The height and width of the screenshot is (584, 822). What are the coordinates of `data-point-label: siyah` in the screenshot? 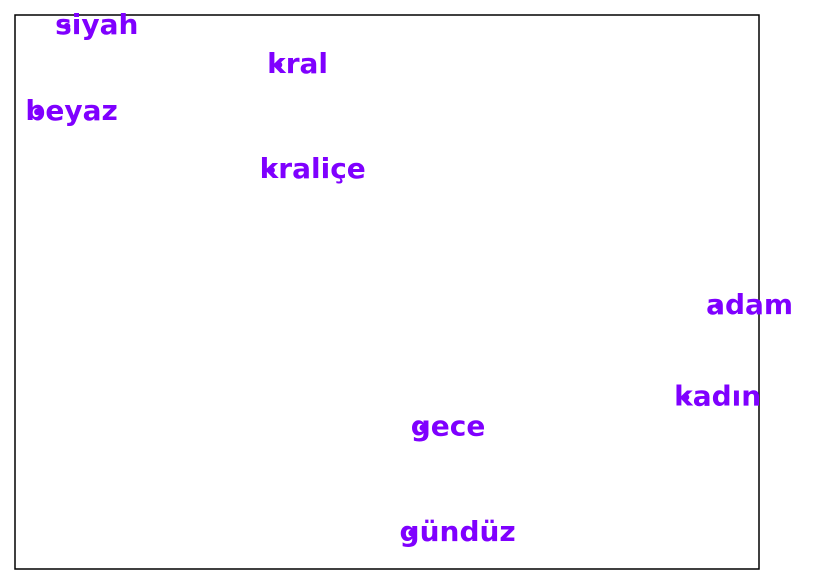 It's located at (96, 24).